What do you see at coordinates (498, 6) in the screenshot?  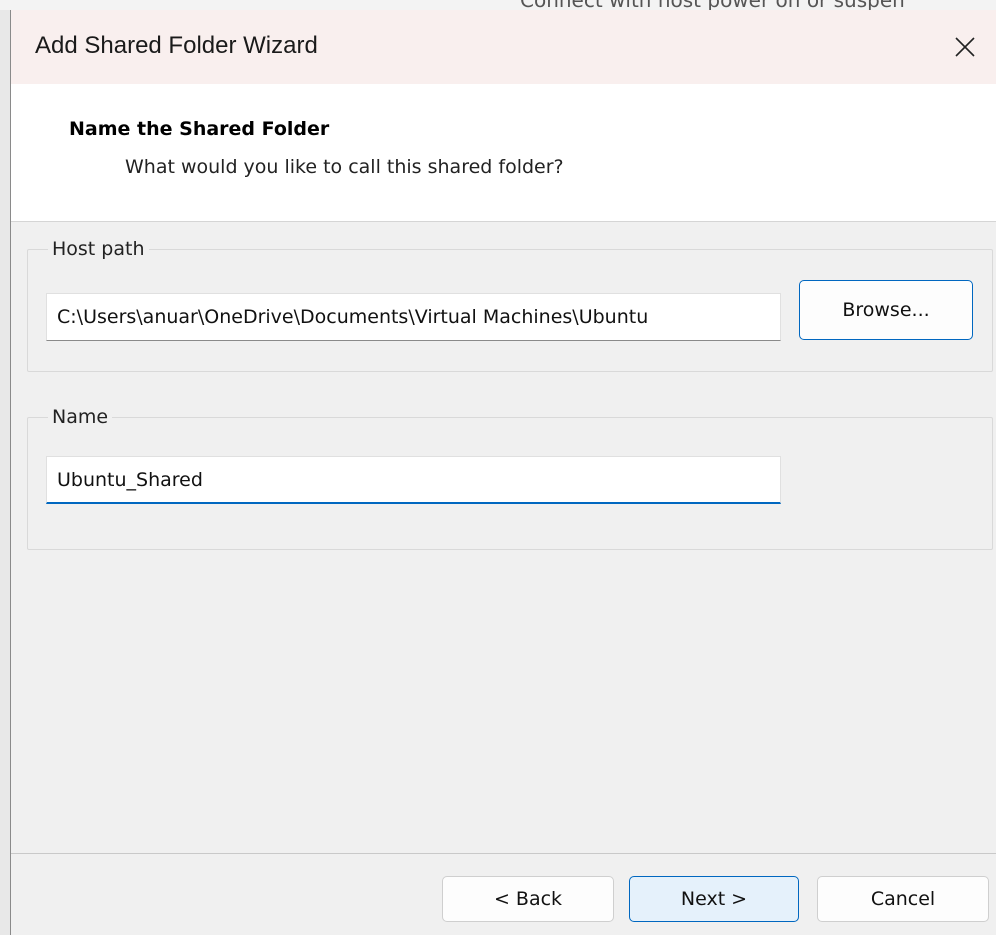 I see `background-window: Connect with host power on or suspen` at bounding box center [498, 6].